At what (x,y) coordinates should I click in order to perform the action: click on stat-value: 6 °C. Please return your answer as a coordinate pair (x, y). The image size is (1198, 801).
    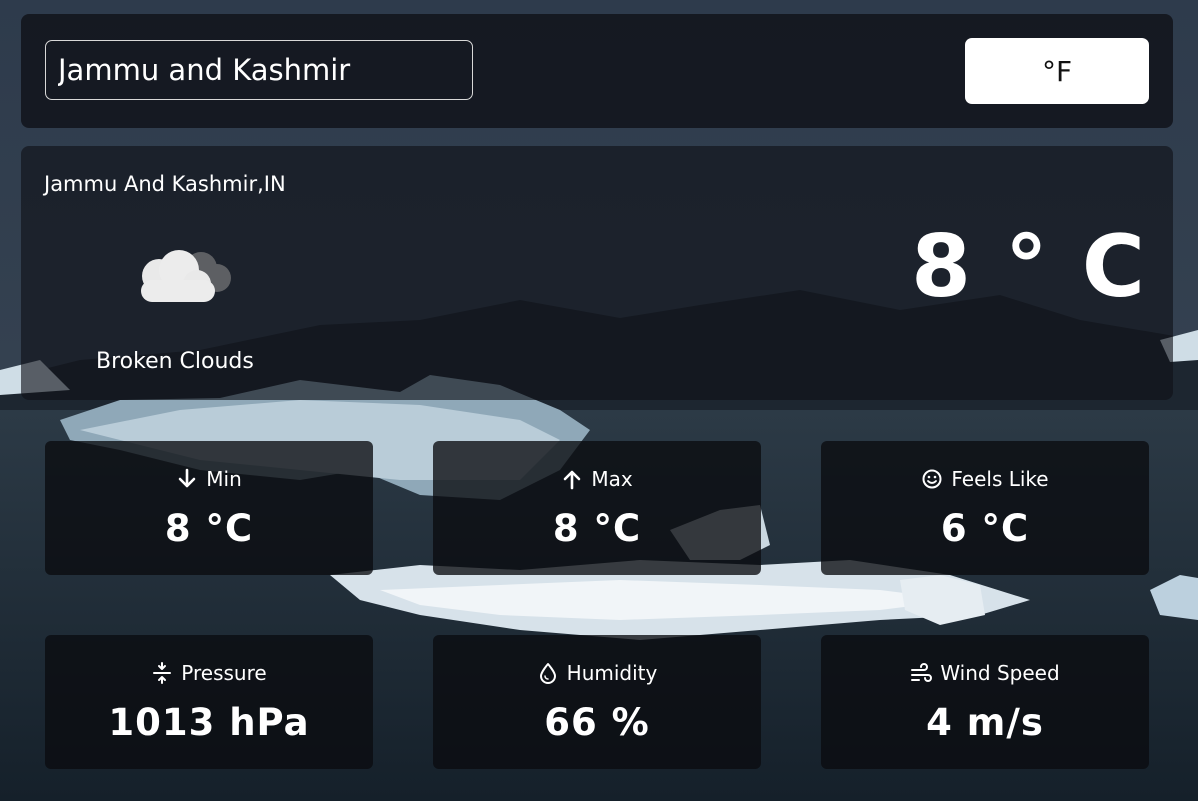
    Looking at the image, I should click on (985, 528).